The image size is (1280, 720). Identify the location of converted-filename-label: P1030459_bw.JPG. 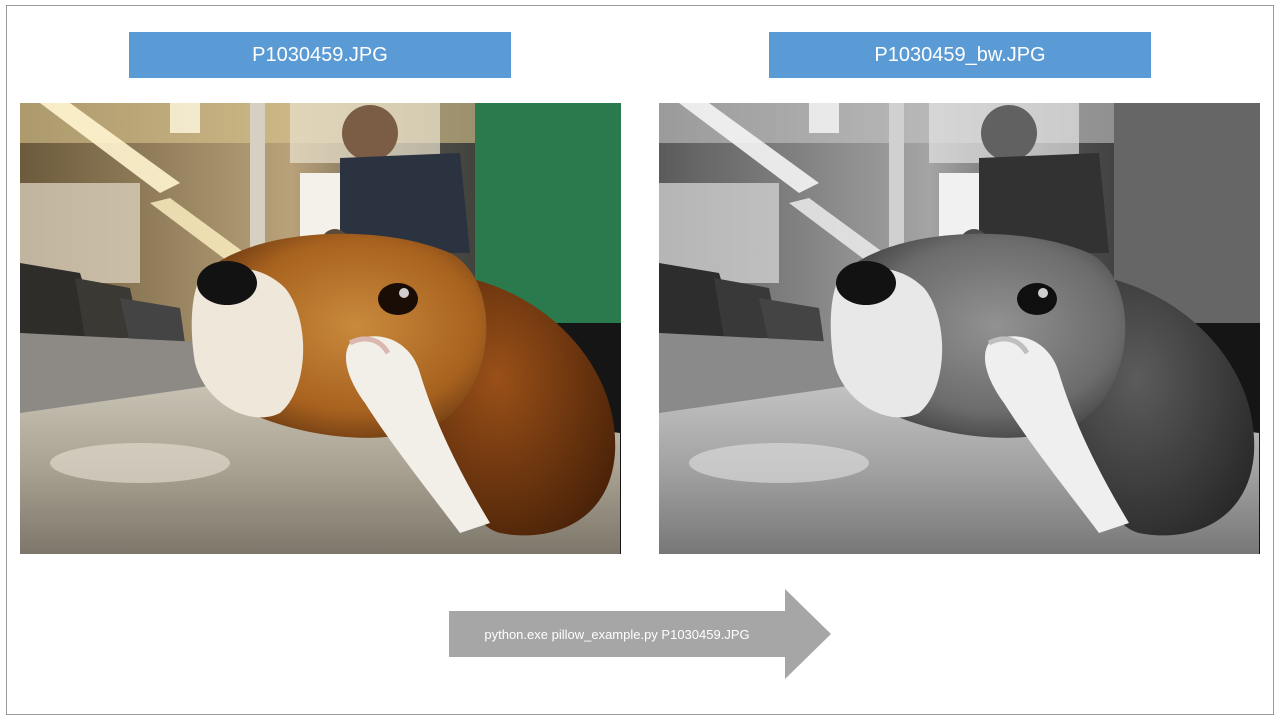
(960, 55).